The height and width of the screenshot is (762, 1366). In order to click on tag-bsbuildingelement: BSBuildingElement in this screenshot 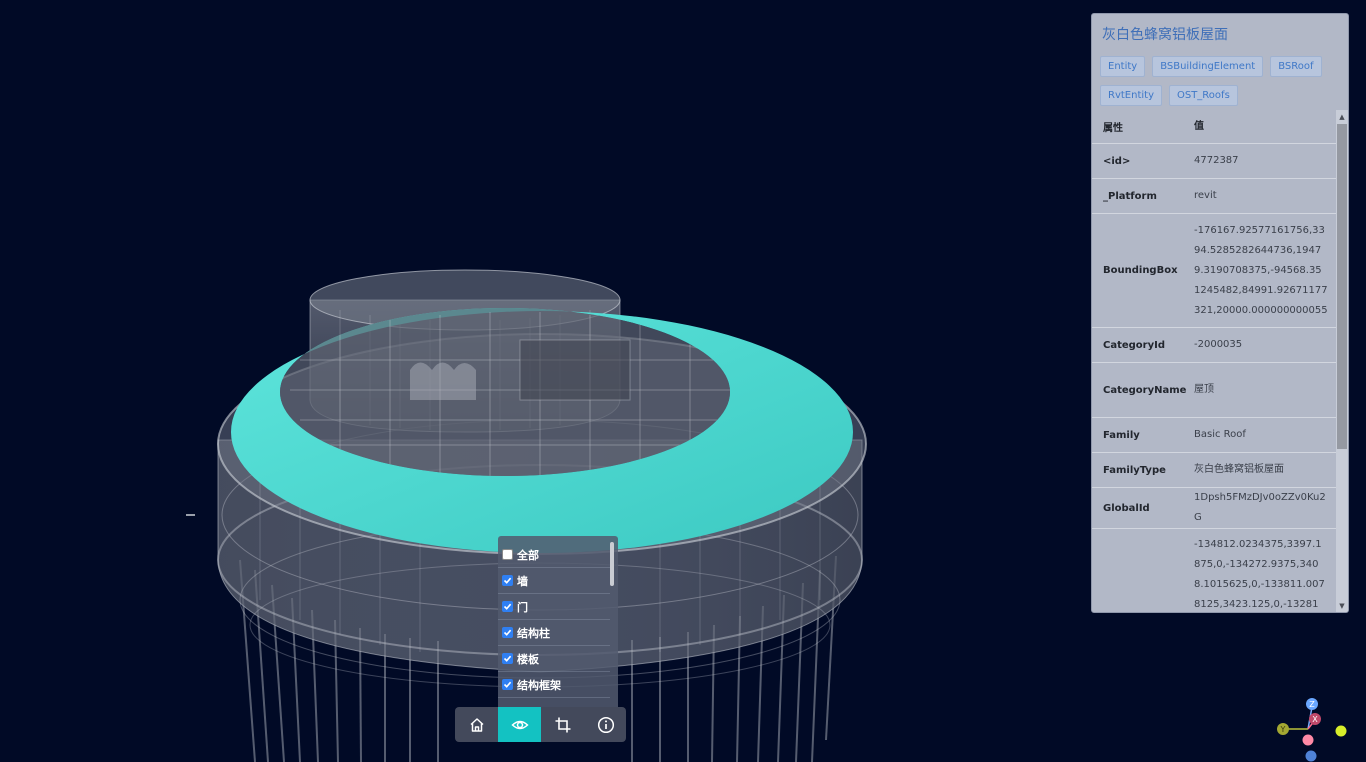, I will do `click(1208, 66)`.